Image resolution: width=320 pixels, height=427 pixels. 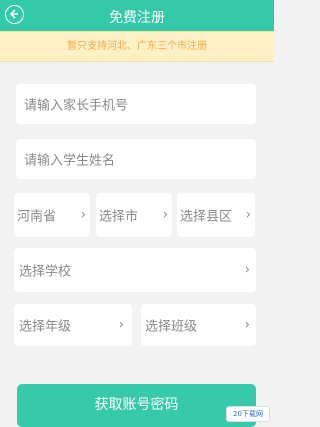 I want to click on county-select: 选择县区 ›, so click(x=216, y=215).